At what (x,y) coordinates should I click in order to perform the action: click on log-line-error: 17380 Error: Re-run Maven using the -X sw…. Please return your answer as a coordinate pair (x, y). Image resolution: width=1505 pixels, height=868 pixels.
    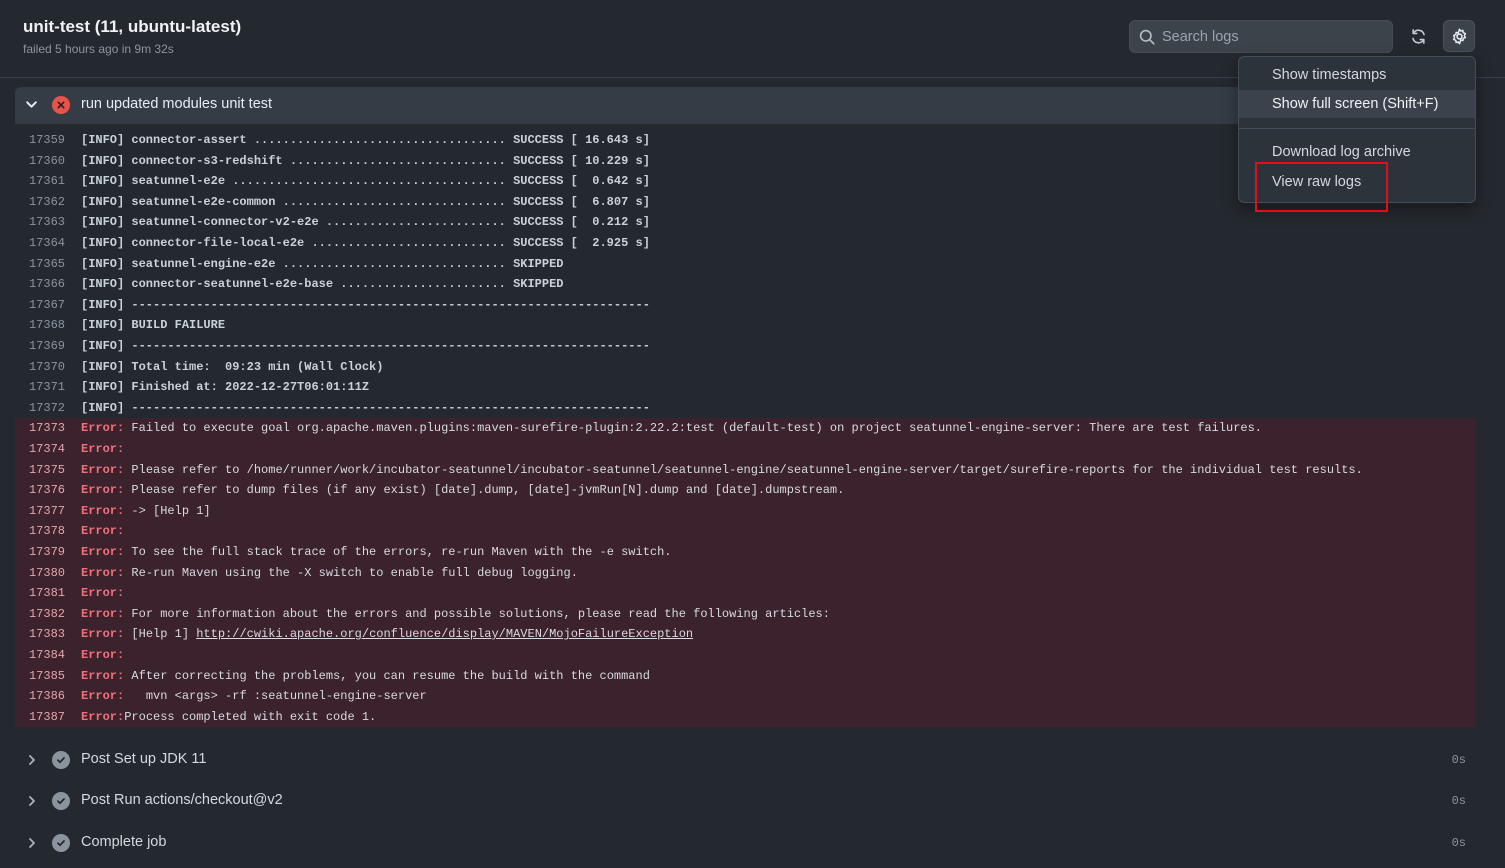
    Looking at the image, I should click on (745, 573).